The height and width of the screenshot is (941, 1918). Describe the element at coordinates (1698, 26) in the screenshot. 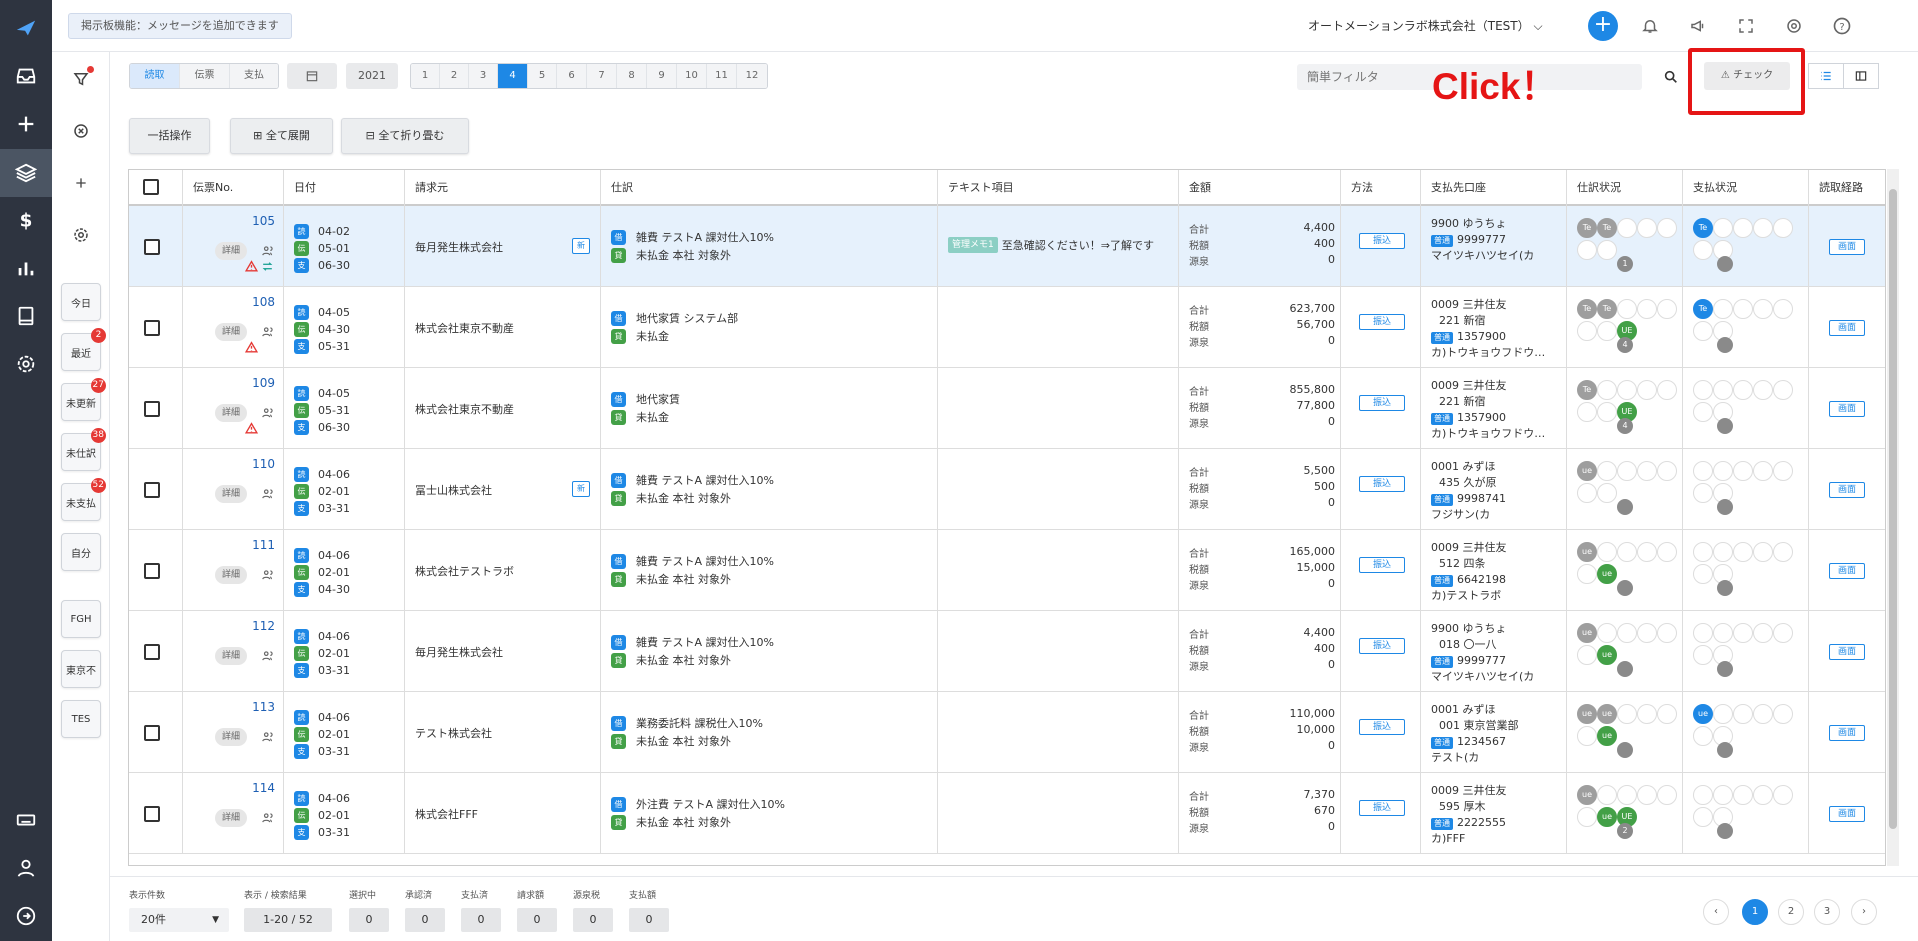

I see `megaphone-icon` at that location.